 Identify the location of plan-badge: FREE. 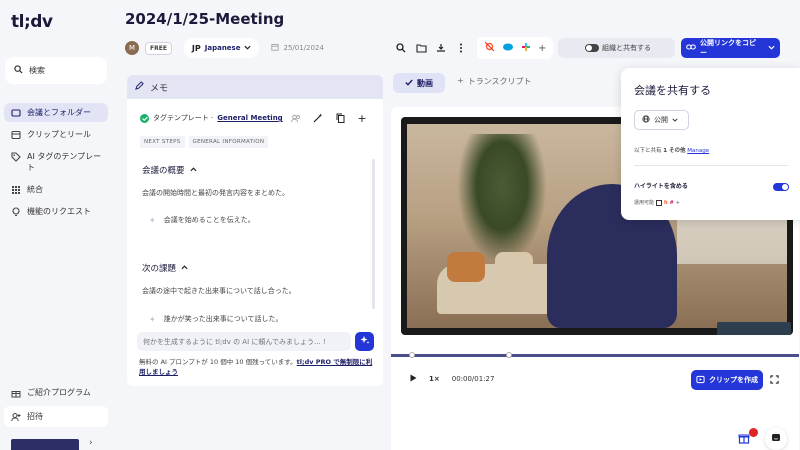
(158, 48).